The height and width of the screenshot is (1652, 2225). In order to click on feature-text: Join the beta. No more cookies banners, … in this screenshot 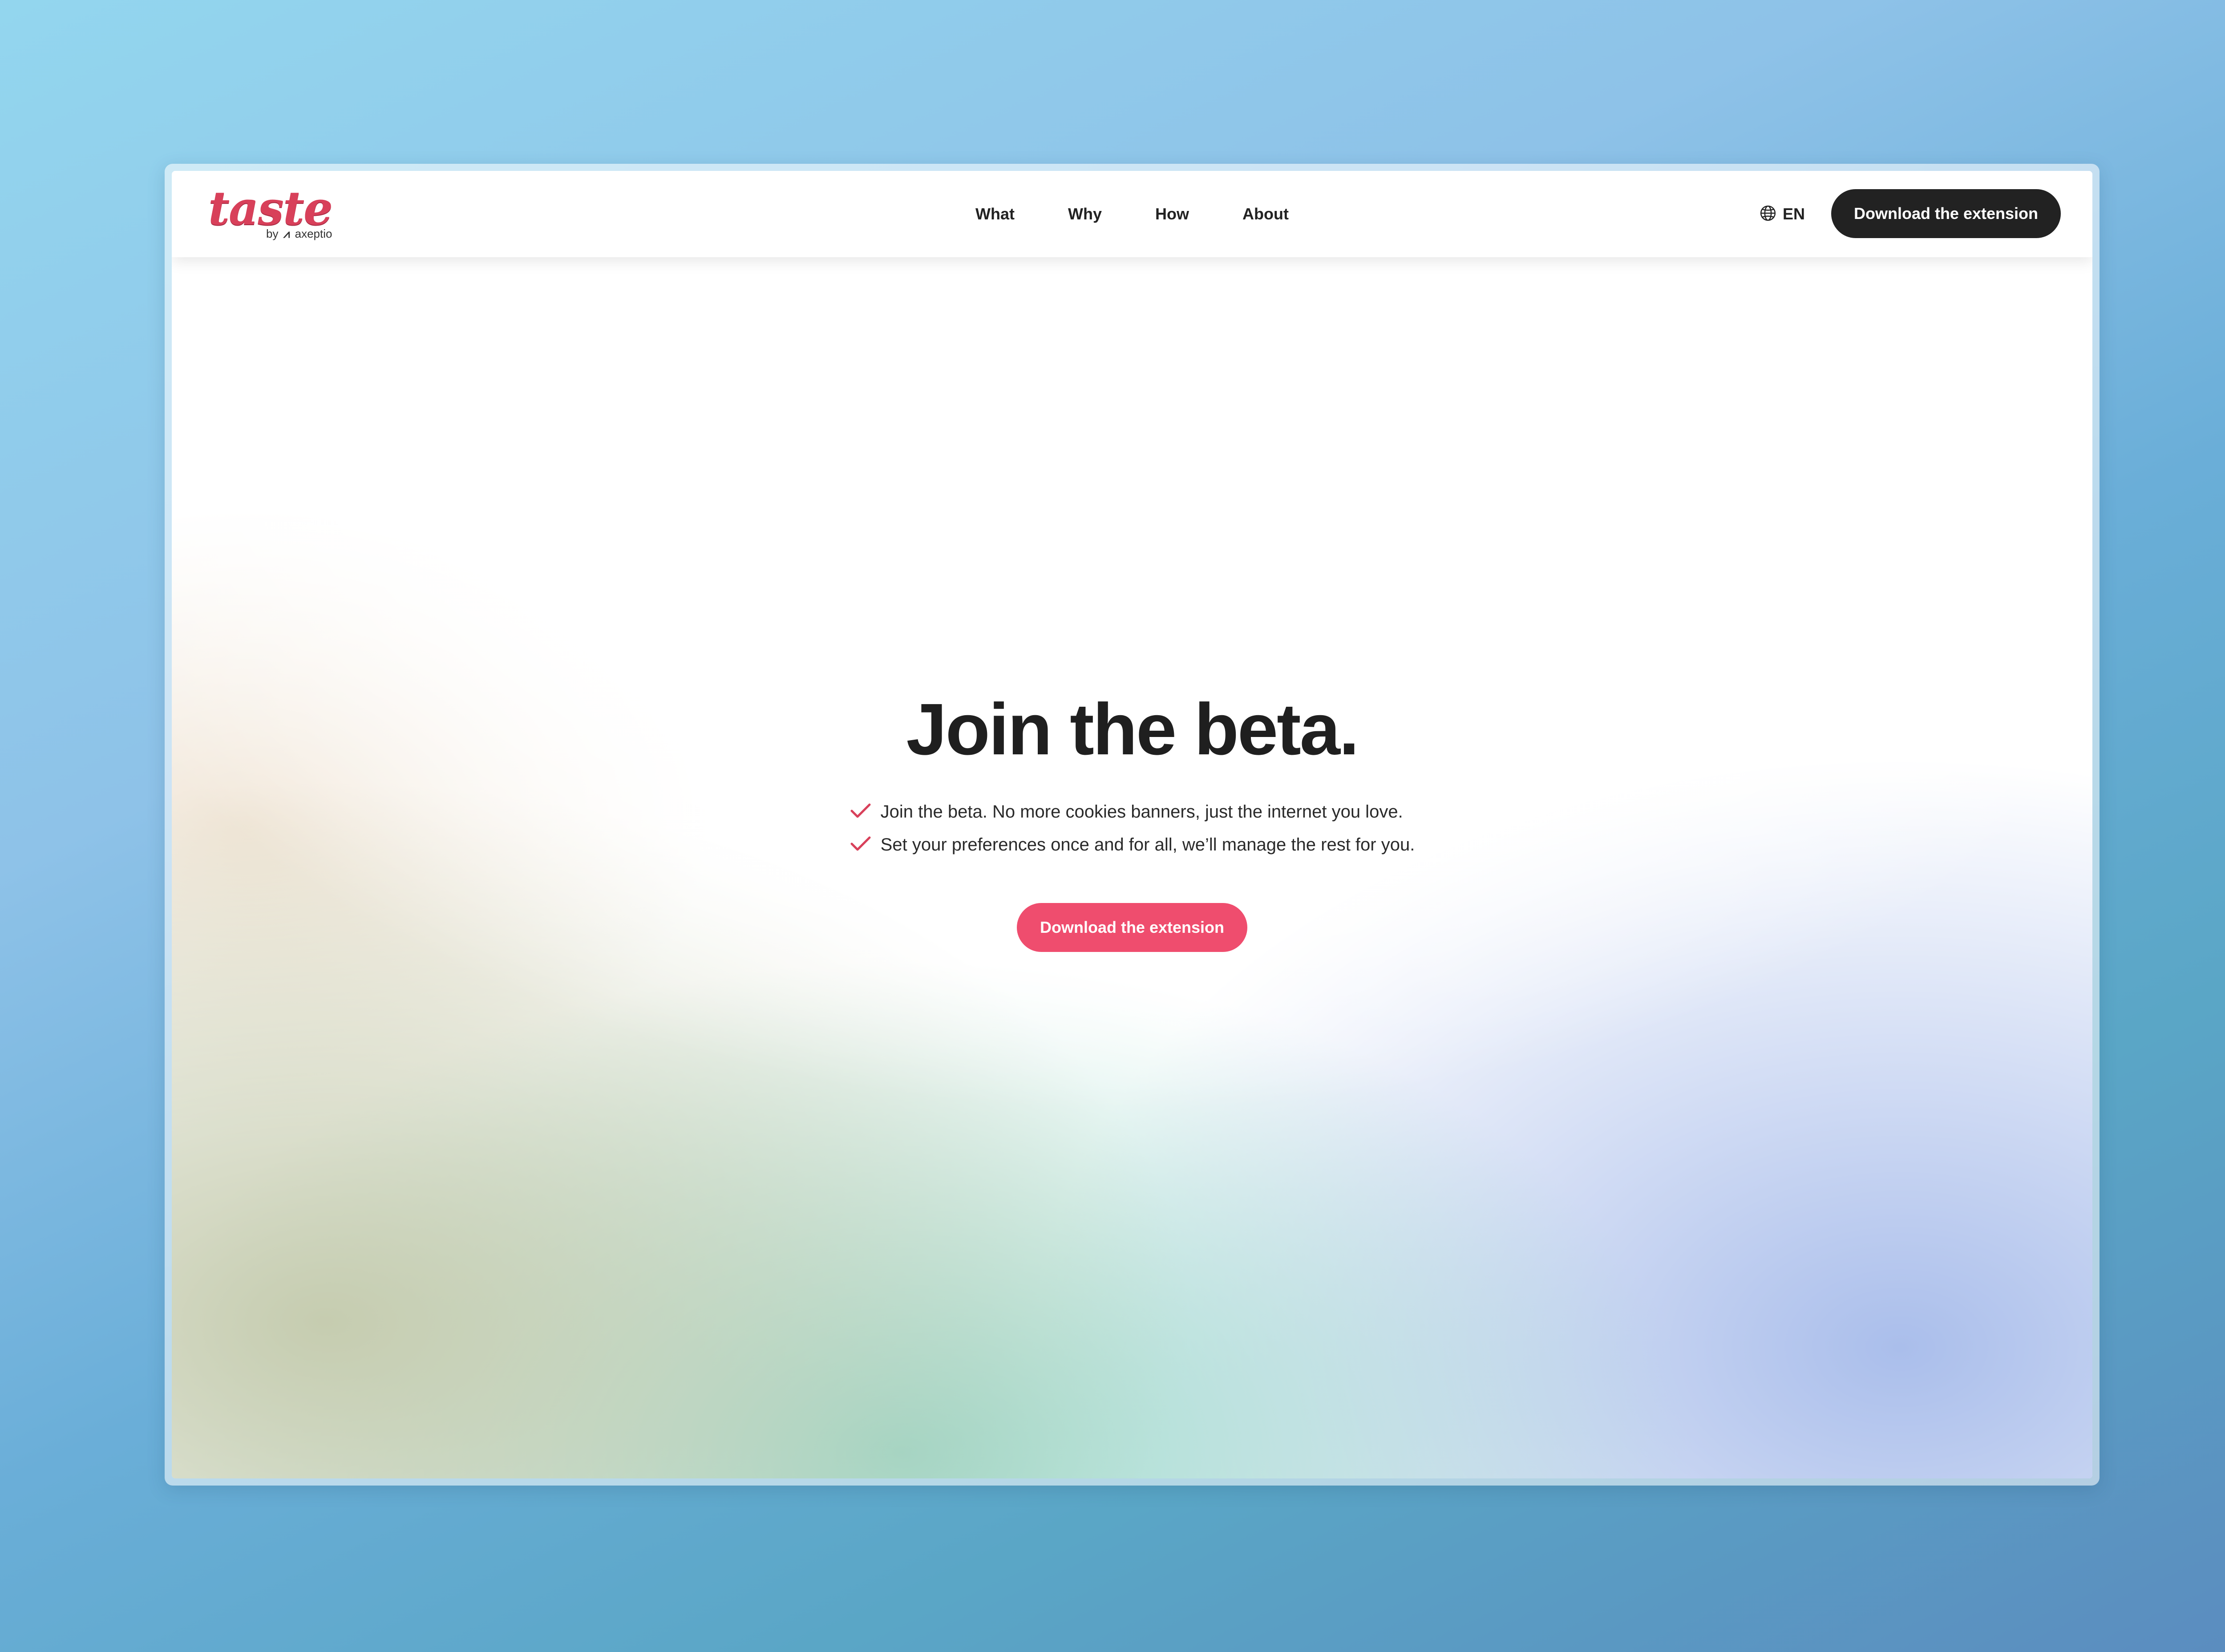, I will do `click(1142, 812)`.